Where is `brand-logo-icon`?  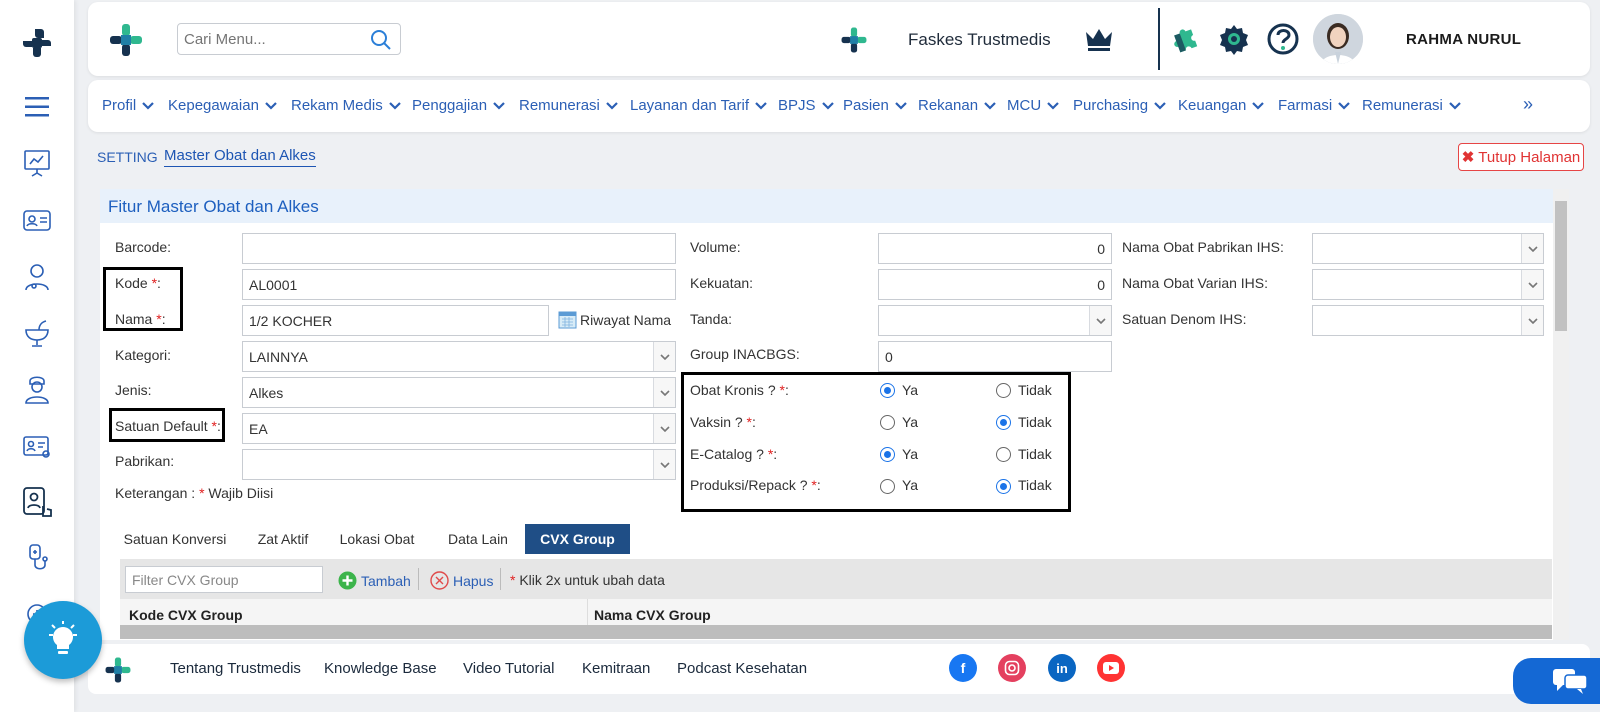
brand-logo-icon is located at coordinates (126, 41).